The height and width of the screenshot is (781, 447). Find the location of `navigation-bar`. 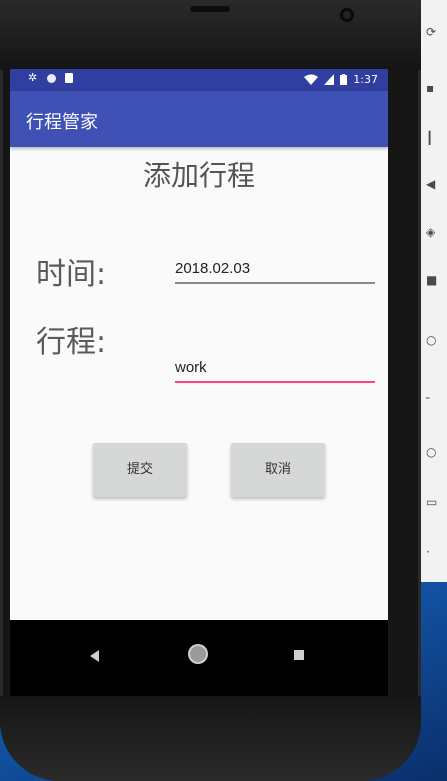

navigation-bar is located at coordinates (199, 658).